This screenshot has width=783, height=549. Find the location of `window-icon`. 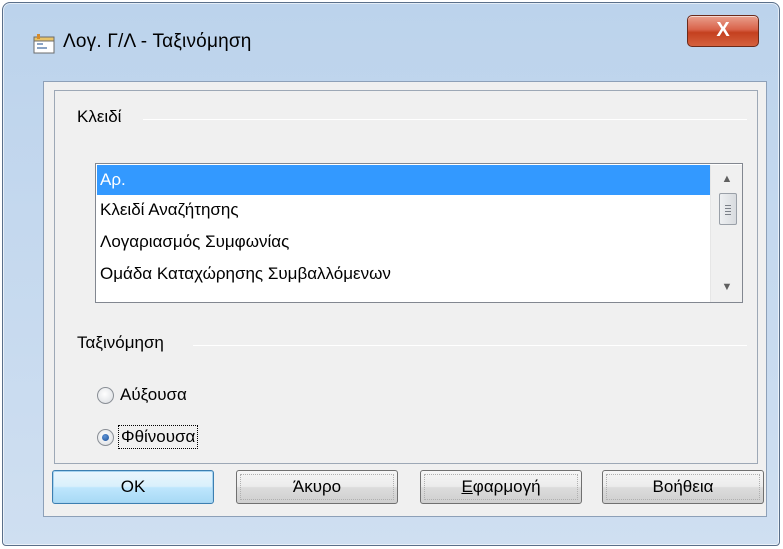

window-icon is located at coordinates (44, 44).